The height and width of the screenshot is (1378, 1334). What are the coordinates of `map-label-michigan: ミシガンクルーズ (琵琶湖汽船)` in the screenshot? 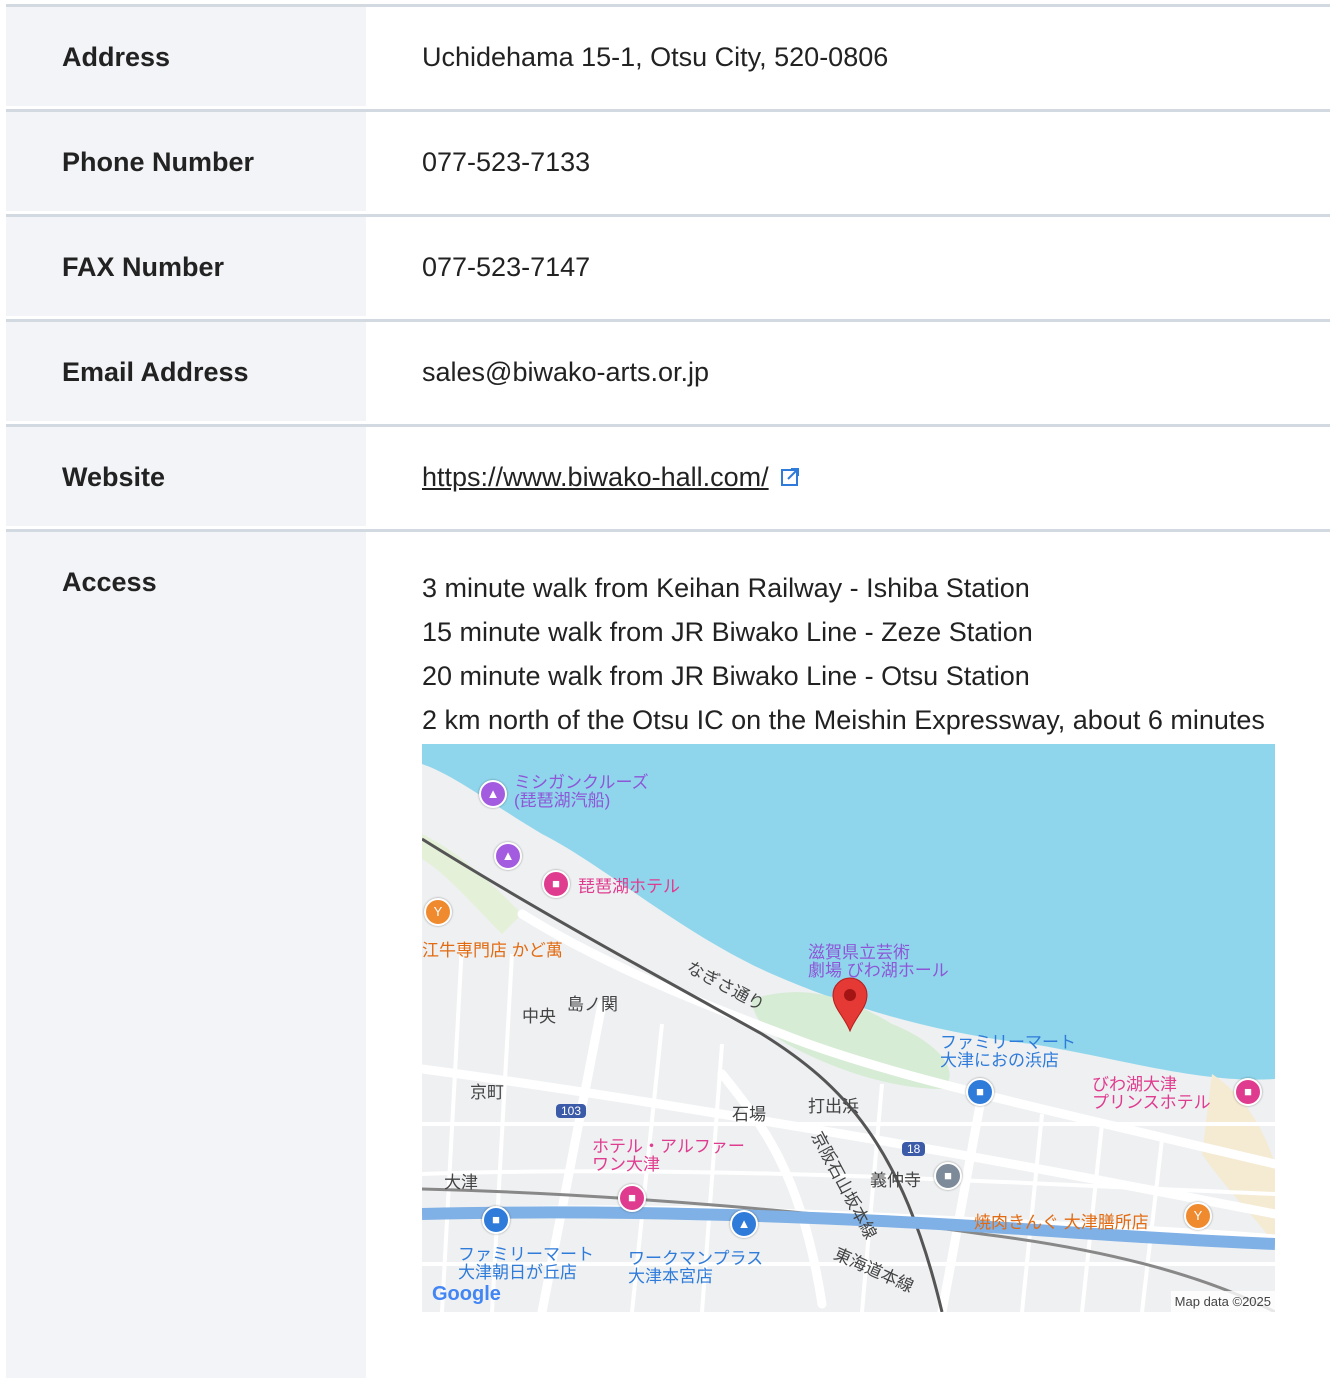 It's located at (581, 792).